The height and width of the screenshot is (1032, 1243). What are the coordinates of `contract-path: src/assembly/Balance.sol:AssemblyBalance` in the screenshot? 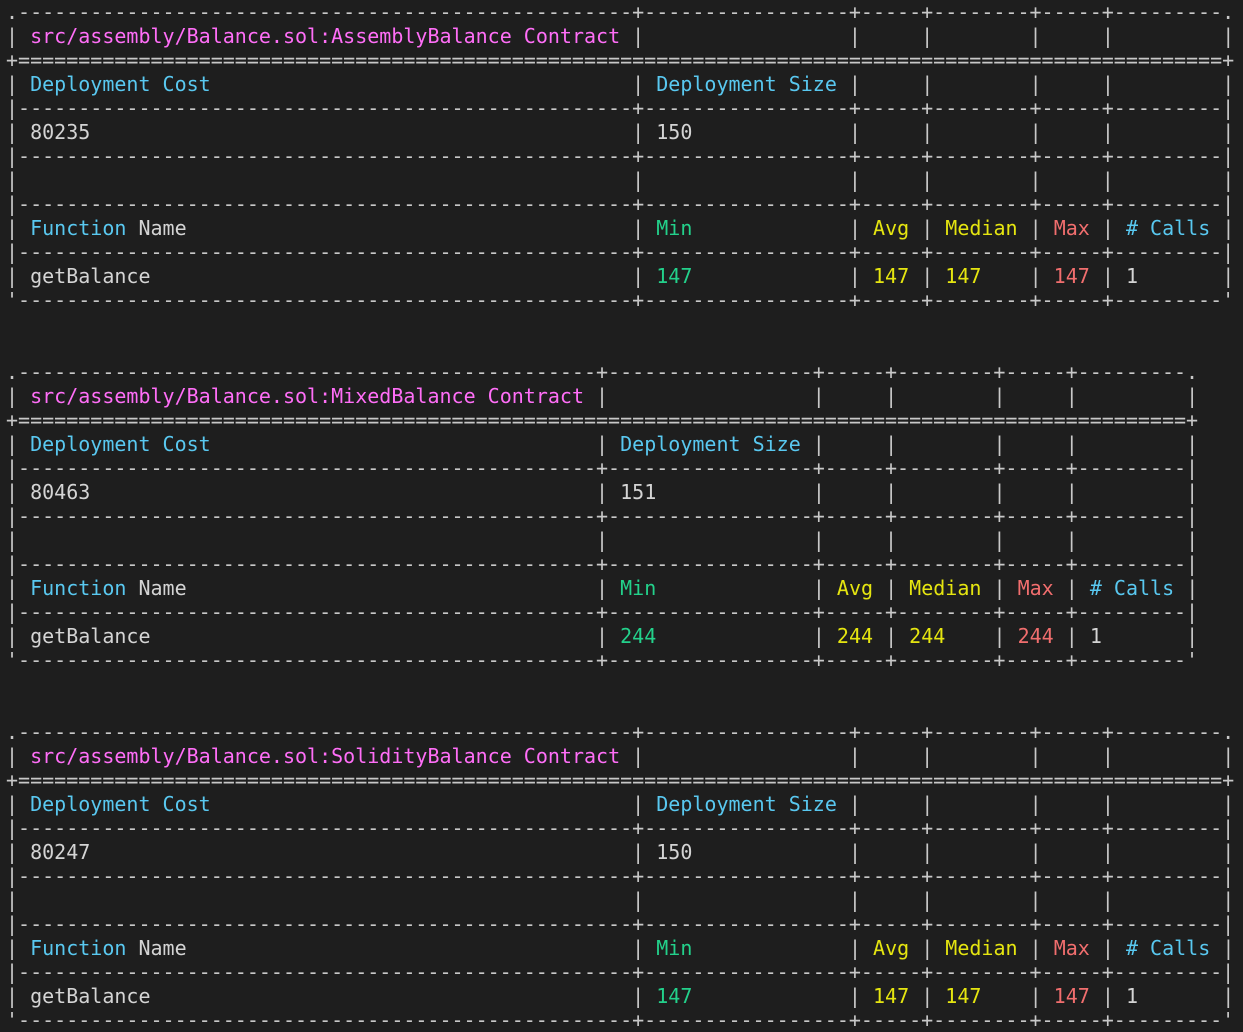 It's located at (271, 36).